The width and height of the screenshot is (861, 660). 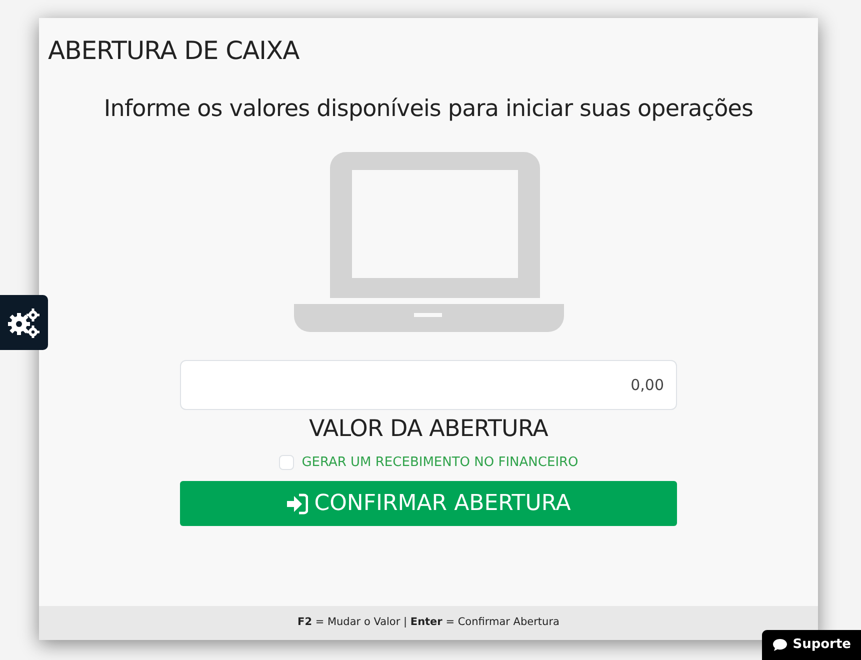 I want to click on amount-field: 0,00, so click(x=428, y=385).